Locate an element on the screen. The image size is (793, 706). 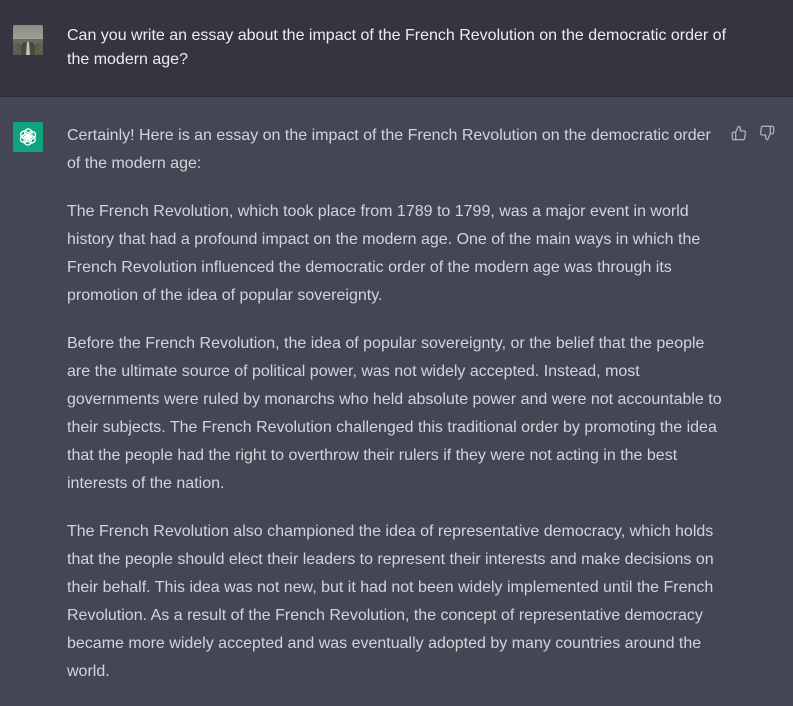
thumbs-down-button is located at coordinates (767, 133).